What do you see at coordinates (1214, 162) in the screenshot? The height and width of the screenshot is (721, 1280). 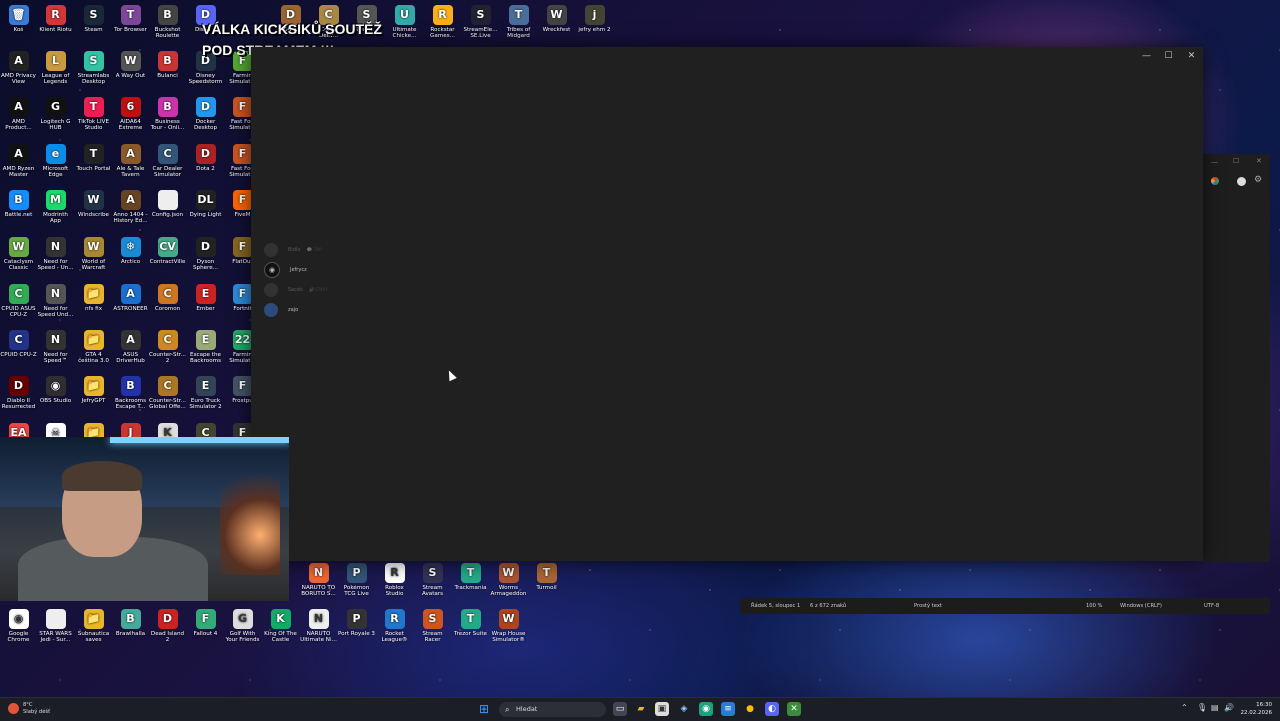 I see `window-min-icon: —` at bounding box center [1214, 162].